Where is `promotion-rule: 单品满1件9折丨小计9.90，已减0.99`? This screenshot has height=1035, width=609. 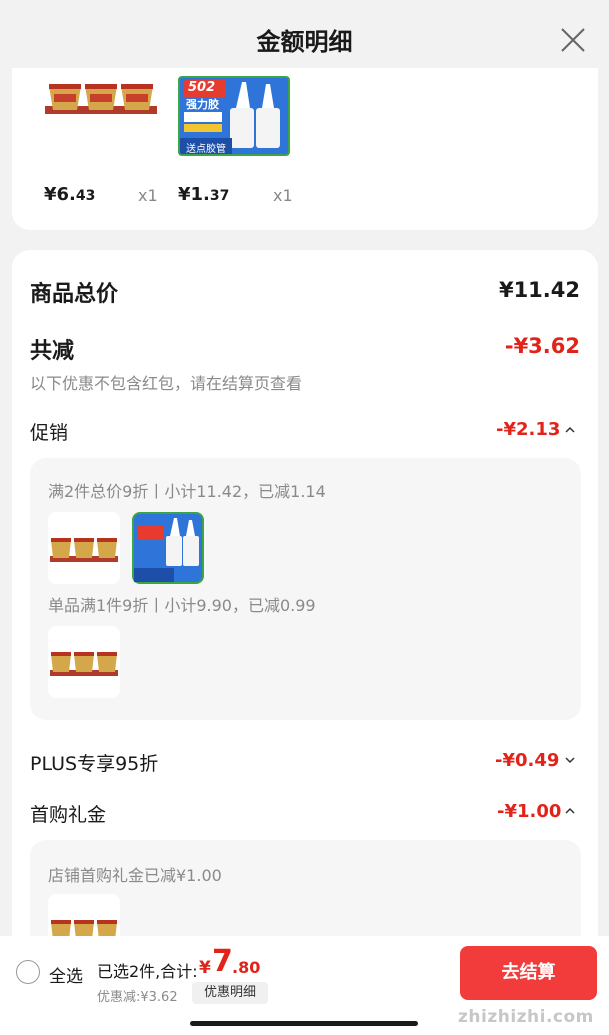 promotion-rule: 单品满1件9折丨小计9.90，已减0.99 is located at coordinates (182, 605).